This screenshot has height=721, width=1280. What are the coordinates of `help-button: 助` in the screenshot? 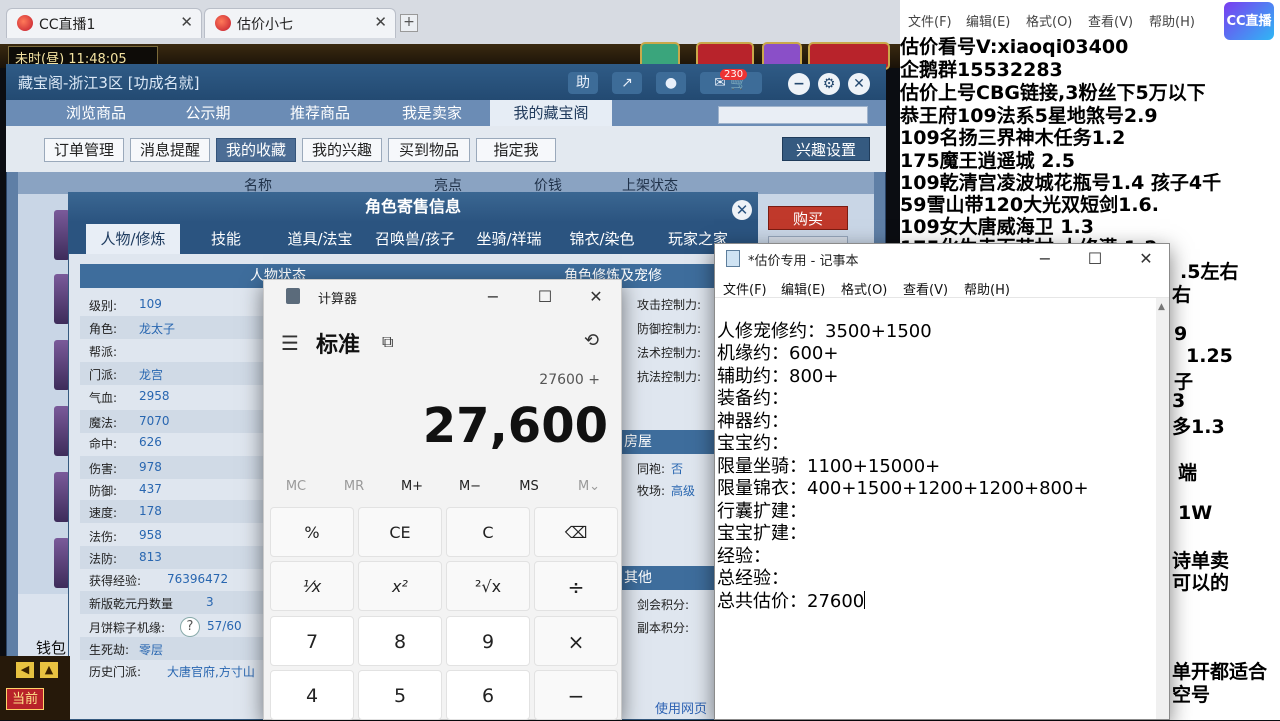 It's located at (583, 83).